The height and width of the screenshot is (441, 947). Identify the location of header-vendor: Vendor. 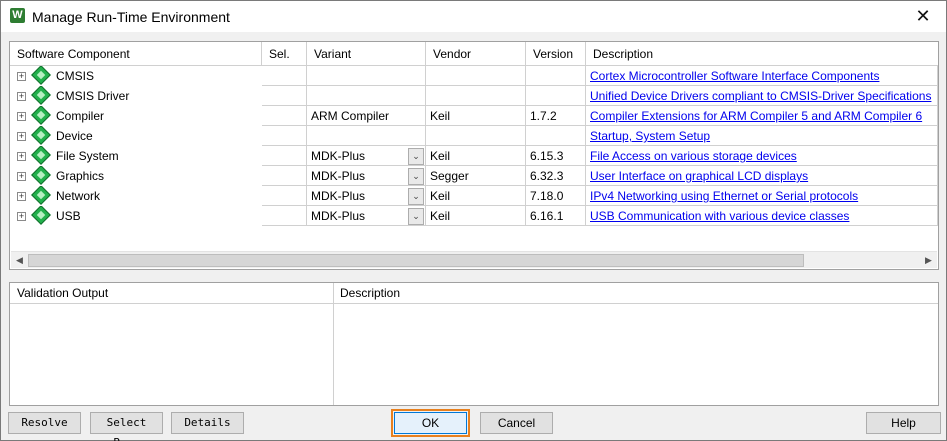
(476, 53).